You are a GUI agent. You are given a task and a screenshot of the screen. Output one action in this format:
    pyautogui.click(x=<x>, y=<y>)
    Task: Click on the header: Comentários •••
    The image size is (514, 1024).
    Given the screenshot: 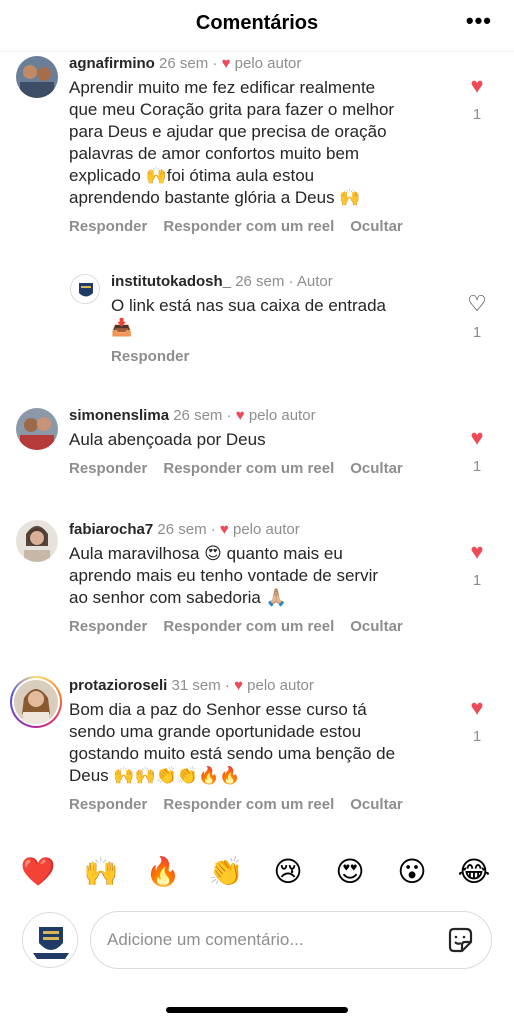 What is the action you would take?
    pyautogui.click(x=257, y=26)
    